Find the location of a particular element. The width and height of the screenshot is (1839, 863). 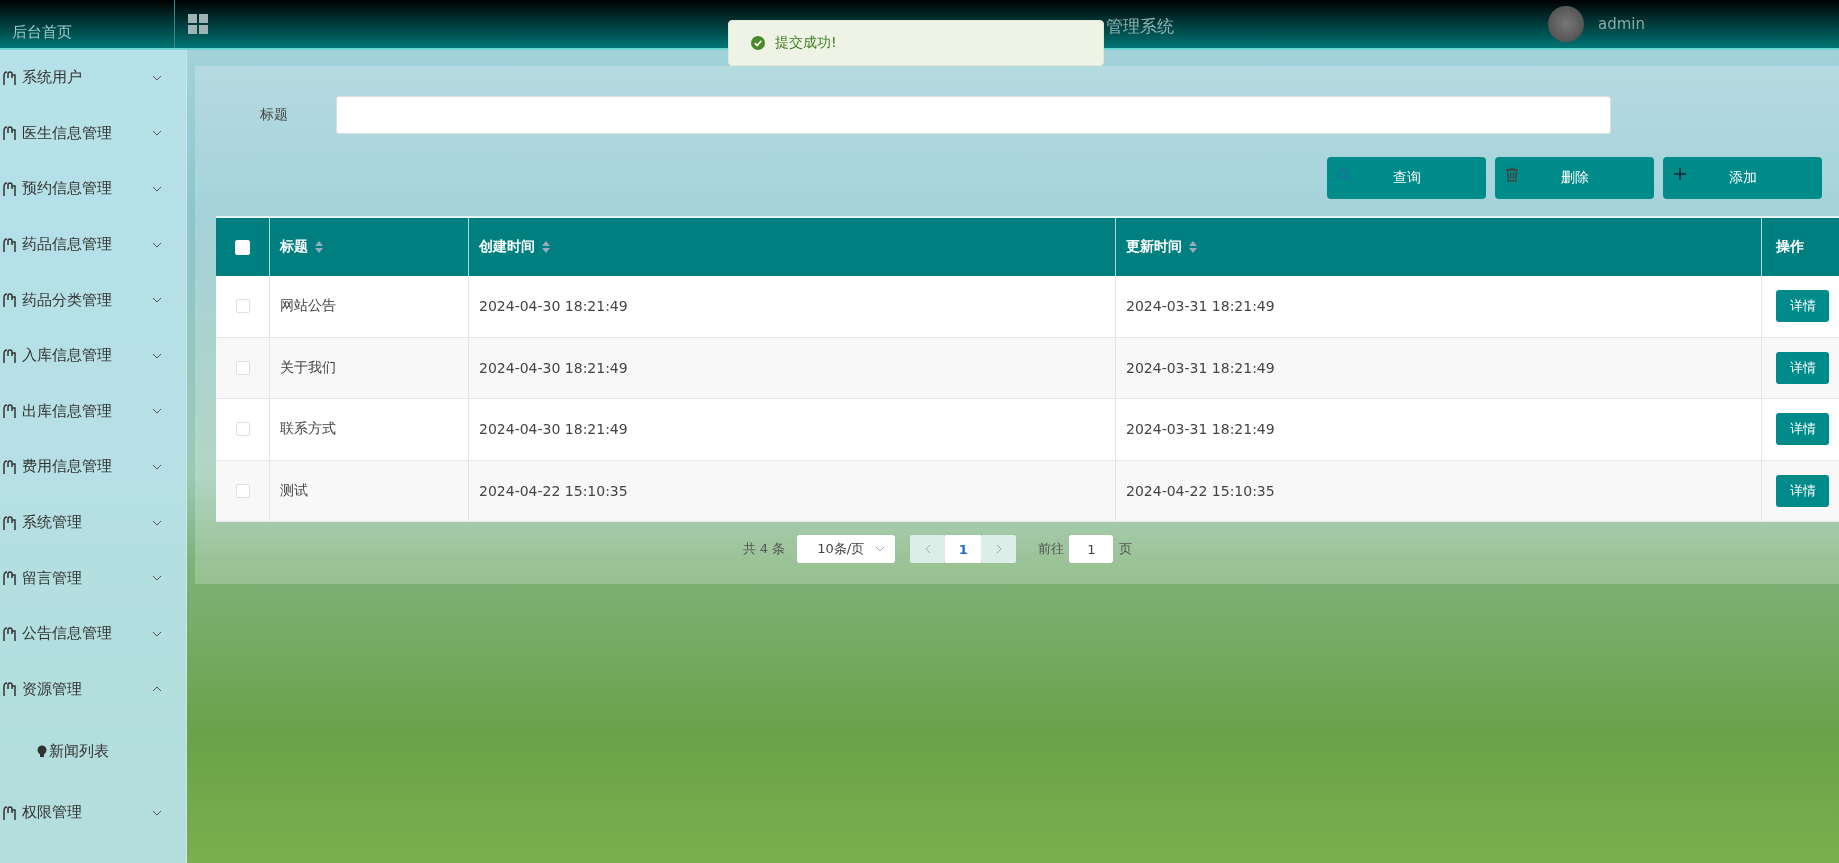

submenu-item: 新闻列表 is located at coordinates (93, 751).